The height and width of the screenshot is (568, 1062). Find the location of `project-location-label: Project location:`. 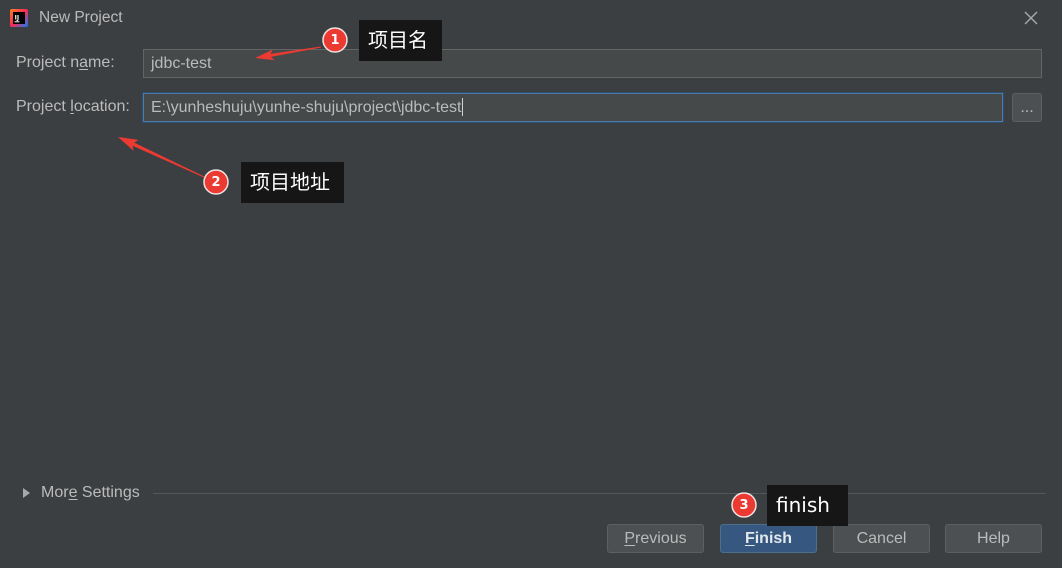

project-location-label: Project location: is located at coordinates (73, 106).